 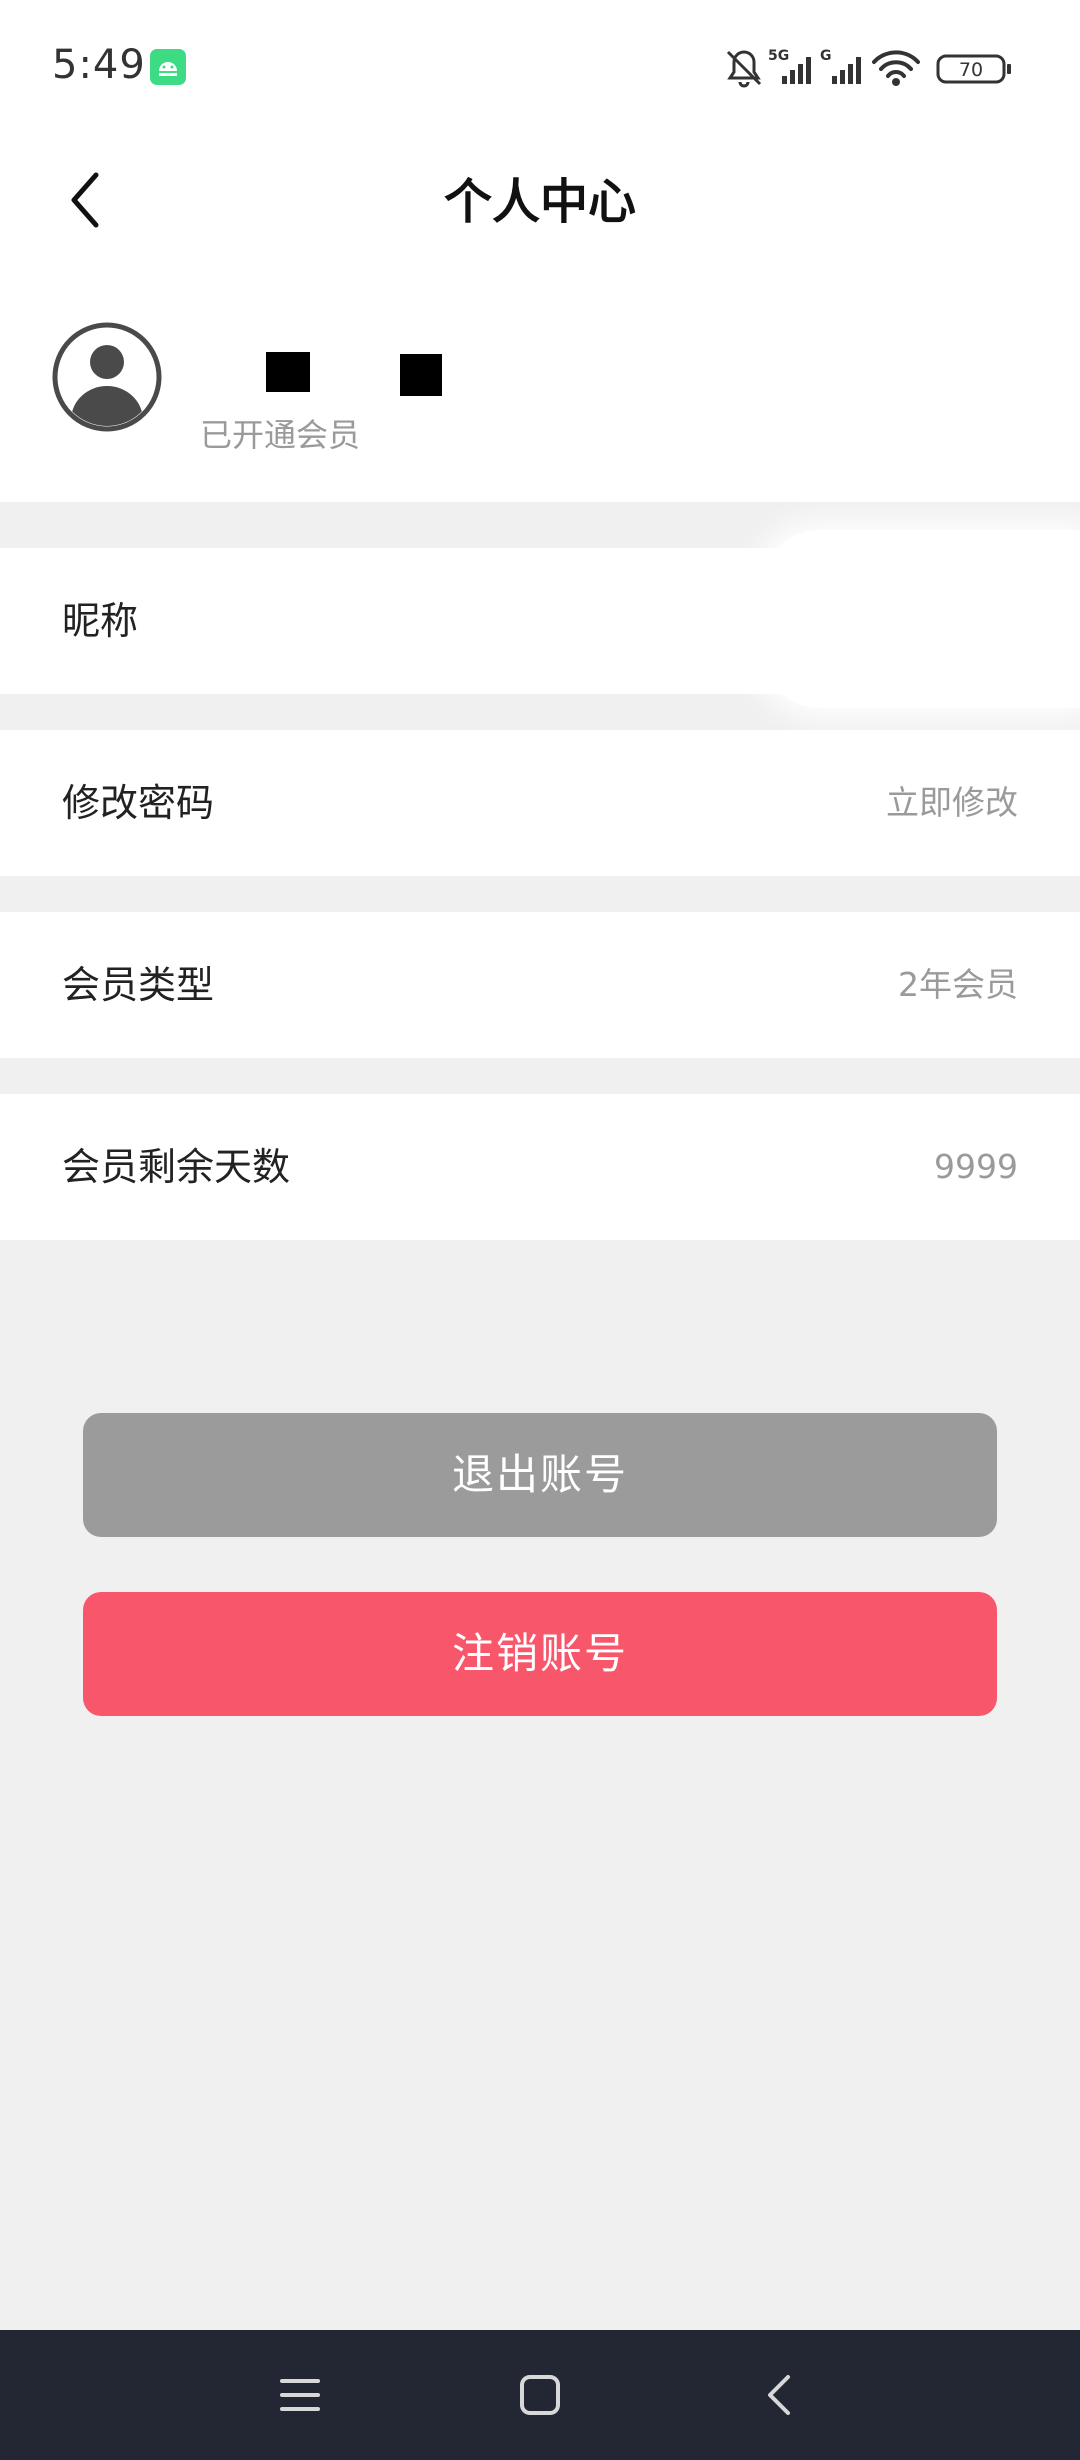 What do you see at coordinates (976, 1166) in the screenshot?
I see `row-remaining-days-value: 9999` at bounding box center [976, 1166].